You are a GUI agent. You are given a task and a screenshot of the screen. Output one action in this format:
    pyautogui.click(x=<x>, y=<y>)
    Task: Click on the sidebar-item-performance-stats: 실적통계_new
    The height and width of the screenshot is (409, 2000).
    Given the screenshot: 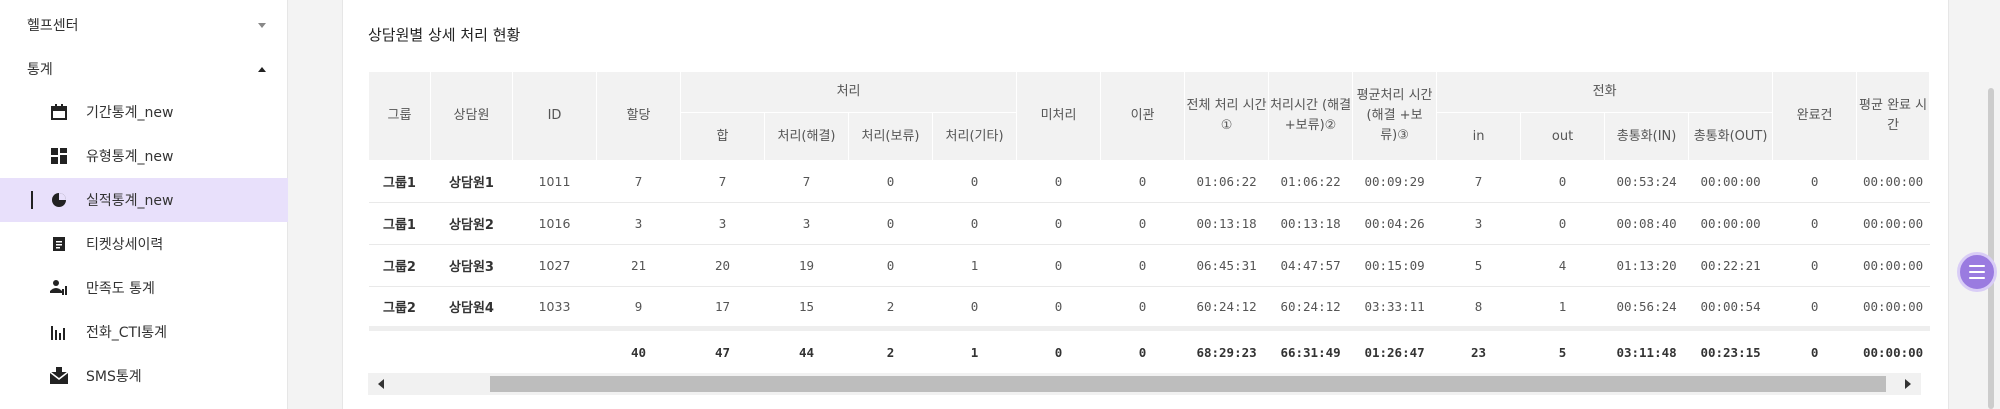 What is the action you would take?
    pyautogui.click(x=144, y=200)
    